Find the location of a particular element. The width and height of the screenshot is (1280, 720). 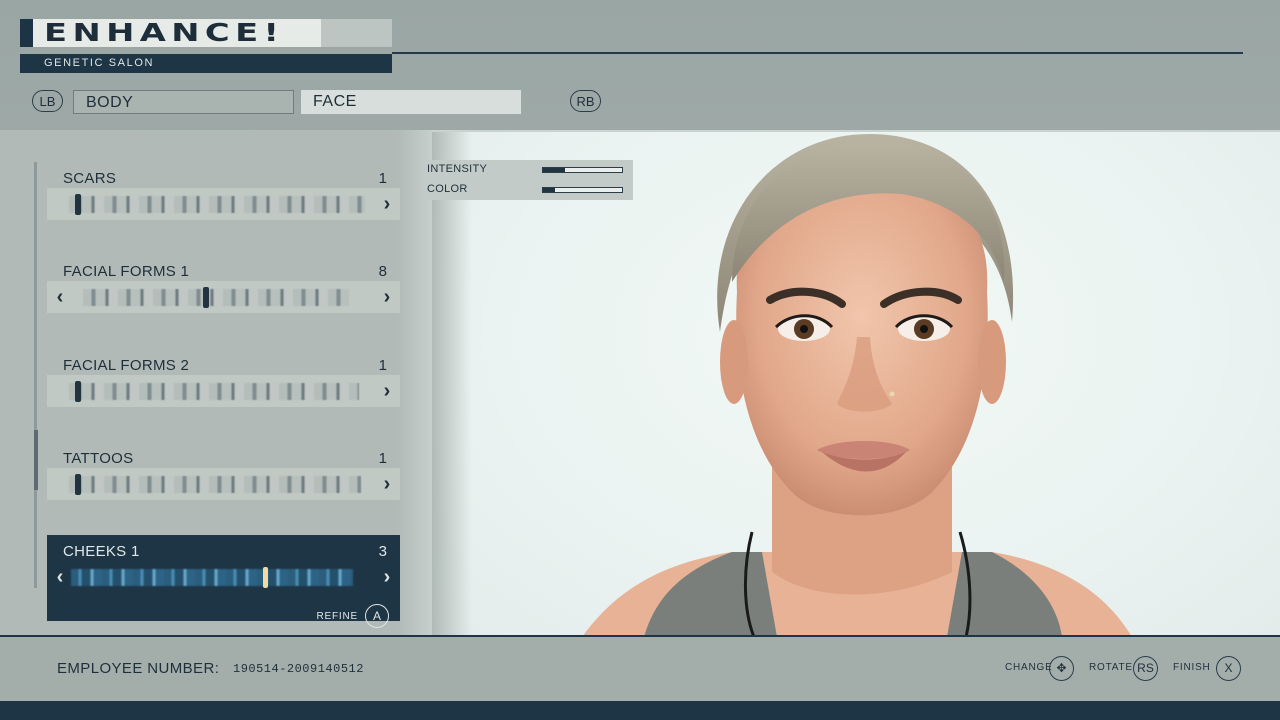

employee-number-label: EMPLOYEE NUMBER: is located at coordinates (138, 668).